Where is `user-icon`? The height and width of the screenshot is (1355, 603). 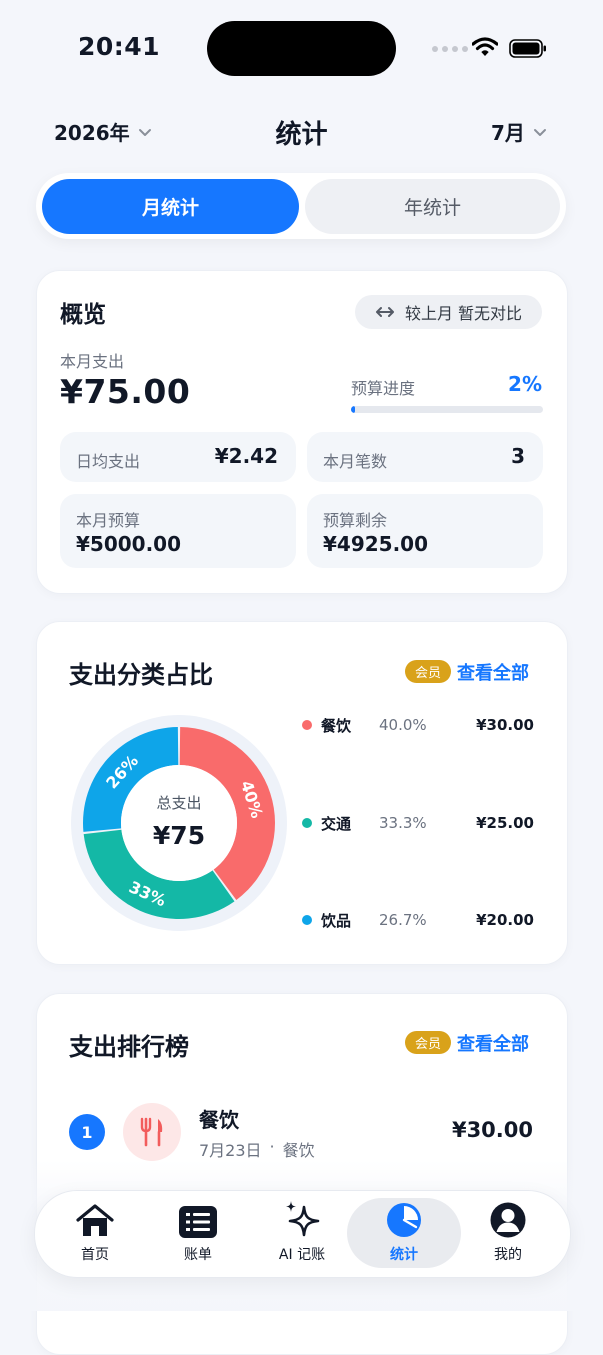
user-icon is located at coordinates (508, 1220).